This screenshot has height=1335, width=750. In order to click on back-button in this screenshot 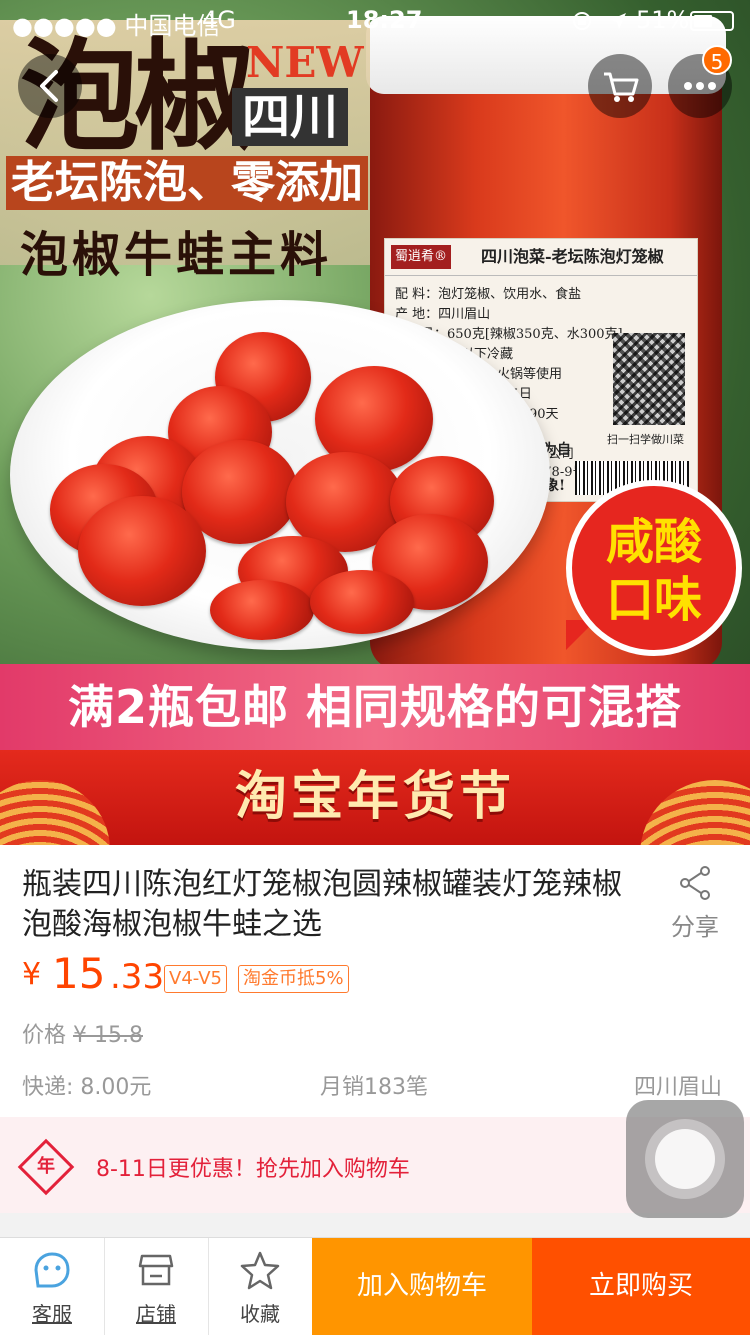, I will do `click(50, 86)`.